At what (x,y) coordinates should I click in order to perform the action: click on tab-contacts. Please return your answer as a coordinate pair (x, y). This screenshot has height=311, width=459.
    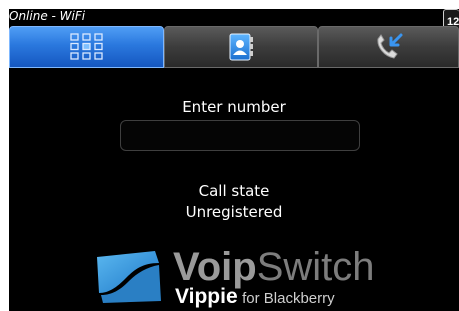
    Looking at the image, I should click on (241, 47).